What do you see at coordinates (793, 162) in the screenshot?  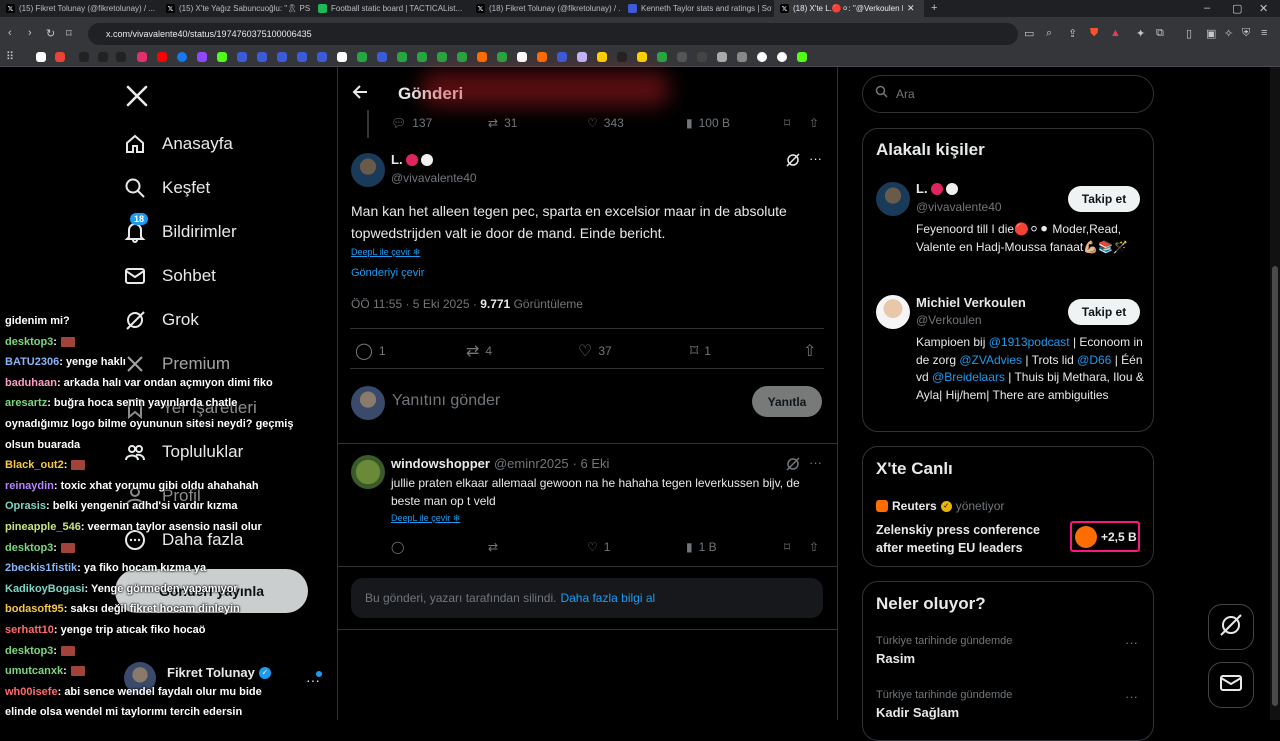 I see `grok-icon` at bounding box center [793, 162].